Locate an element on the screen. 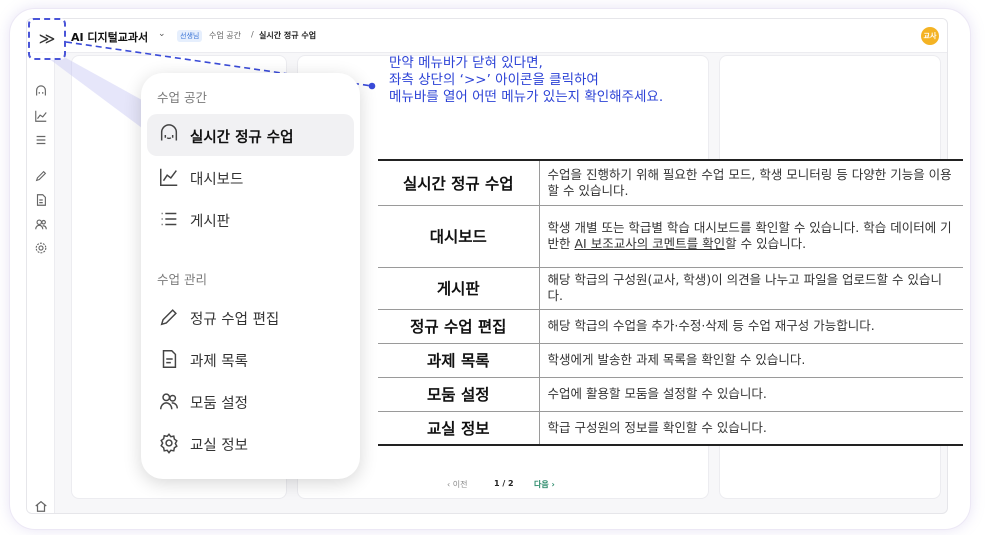 This screenshot has width=989, height=535. table-row: 과제 목록 학생에게 발송한 과제 목록을 확인할 수 있습니다. is located at coordinates (670, 359).